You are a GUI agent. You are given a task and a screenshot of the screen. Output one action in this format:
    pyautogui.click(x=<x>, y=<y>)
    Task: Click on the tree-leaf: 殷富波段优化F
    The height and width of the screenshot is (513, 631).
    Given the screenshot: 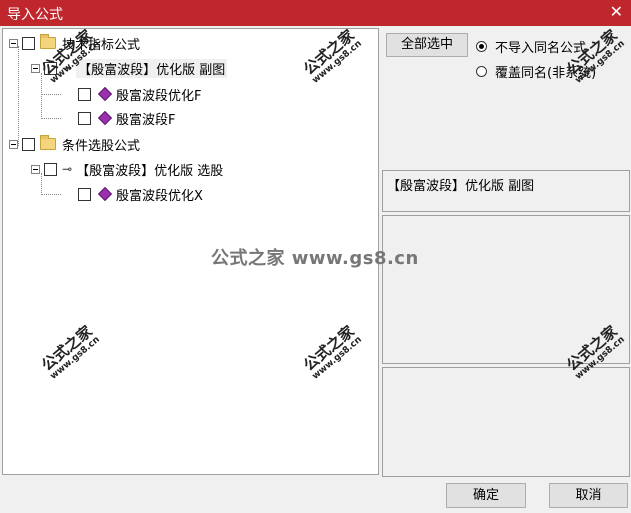 What is the action you would take?
    pyautogui.click(x=139, y=94)
    